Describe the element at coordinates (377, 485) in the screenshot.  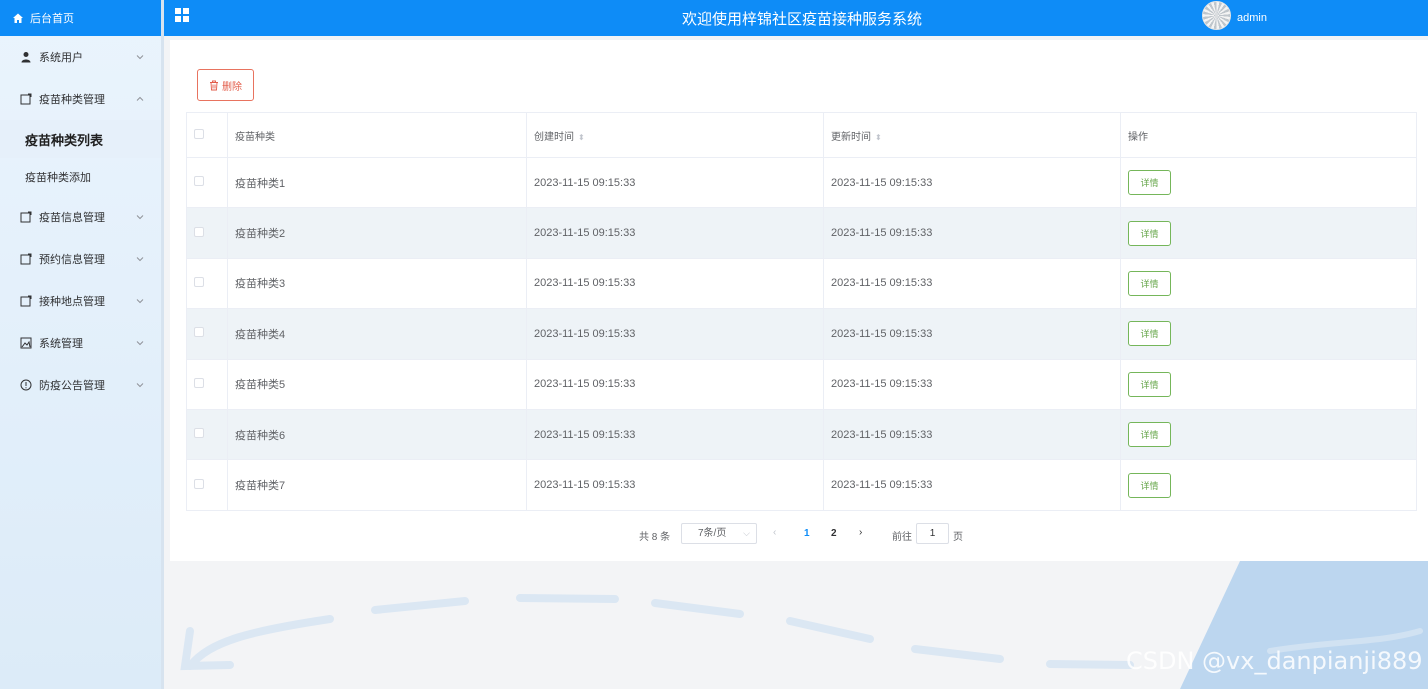
I see `vaccine-type-cell: 疫苗种类7` at that location.